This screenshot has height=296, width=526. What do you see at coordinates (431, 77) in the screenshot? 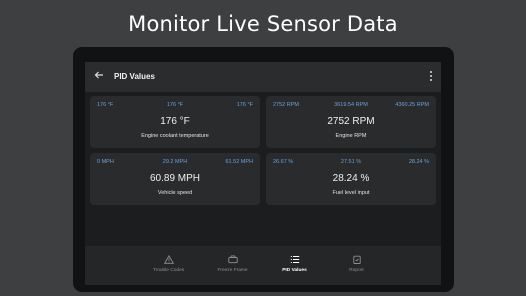
I see `more-vert-icon` at bounding box center [431, 77].